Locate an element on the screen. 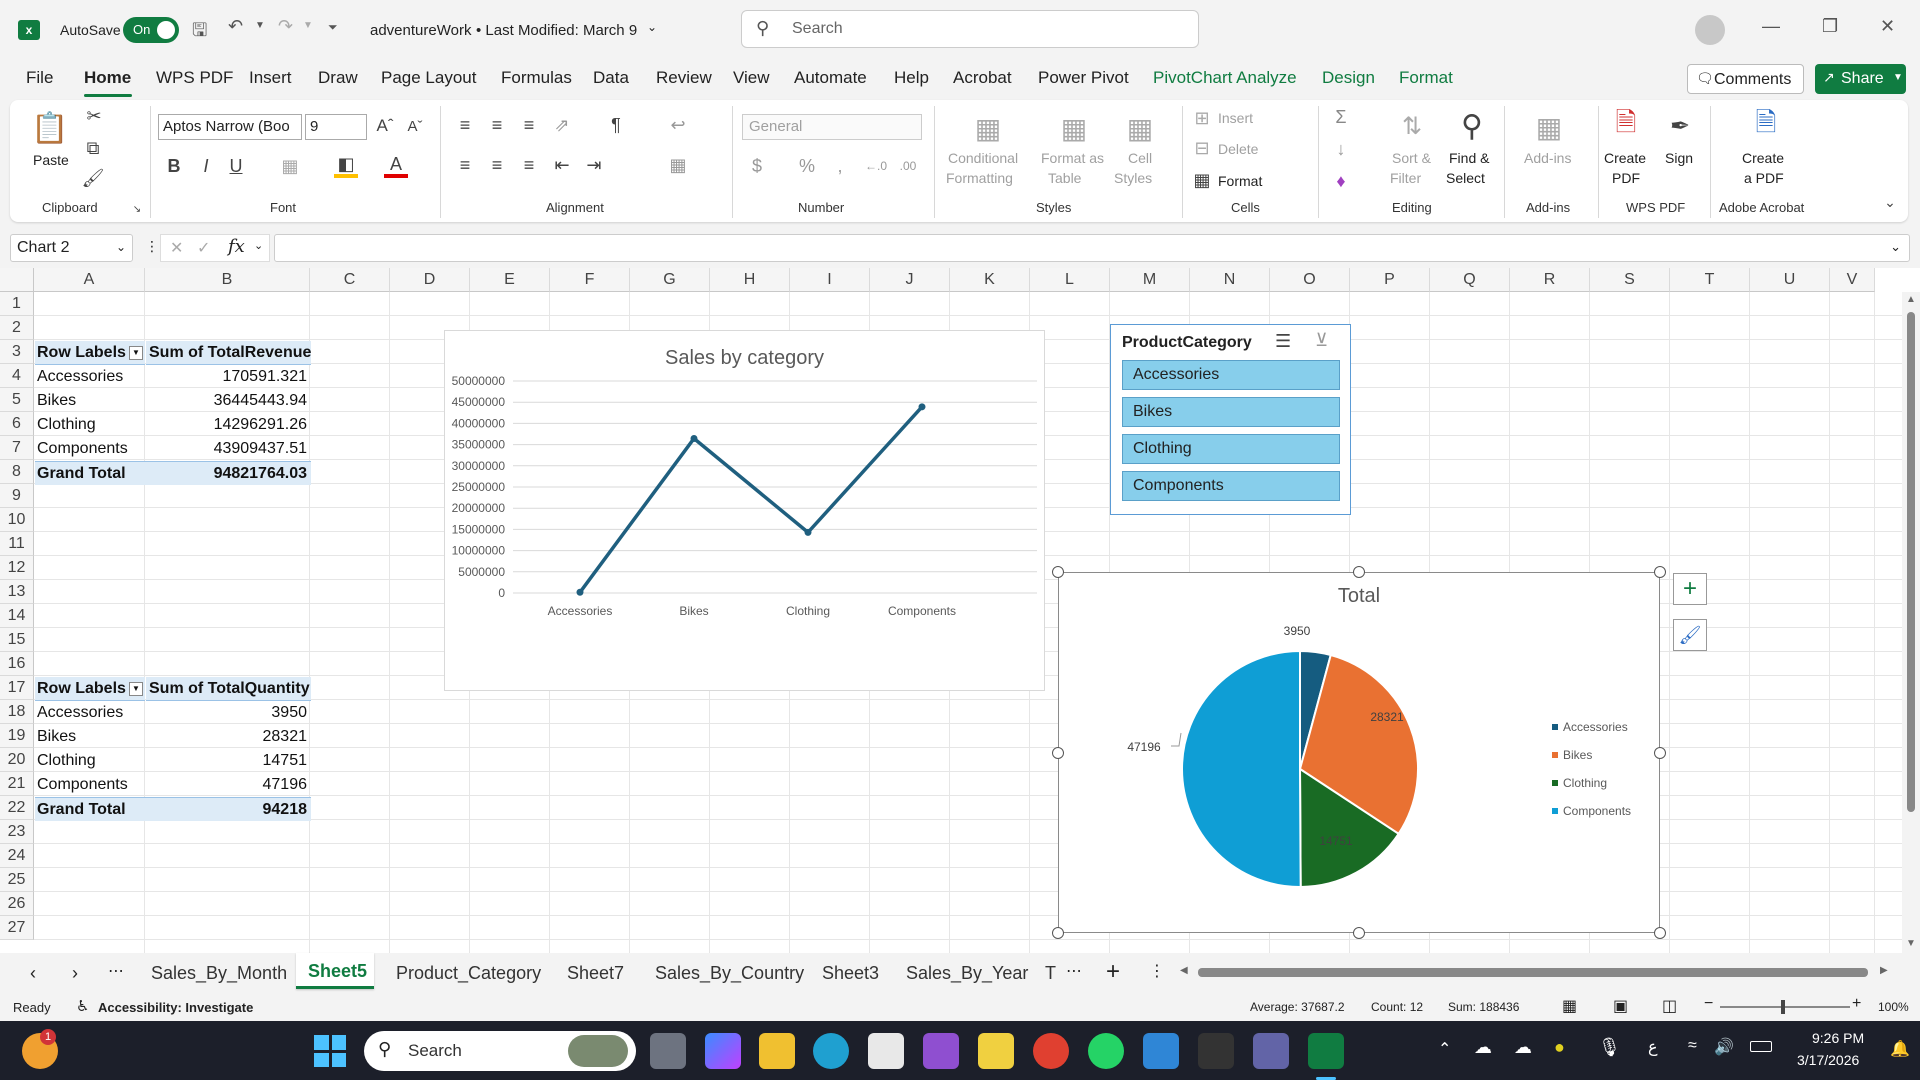  whatsapp-icon is located at coordinates (1106, 1051).